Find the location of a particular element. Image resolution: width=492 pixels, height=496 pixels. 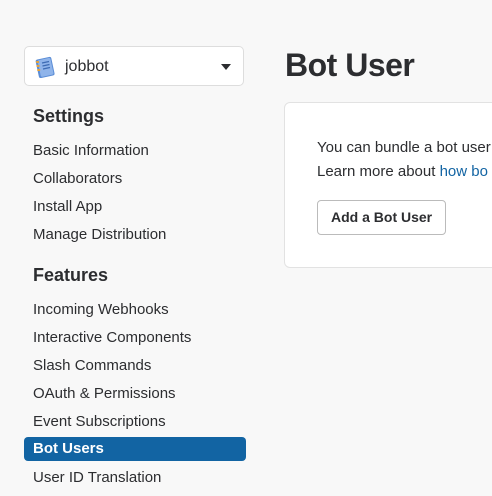

settings-section-title: Settings is located at coordinates (69, 116).